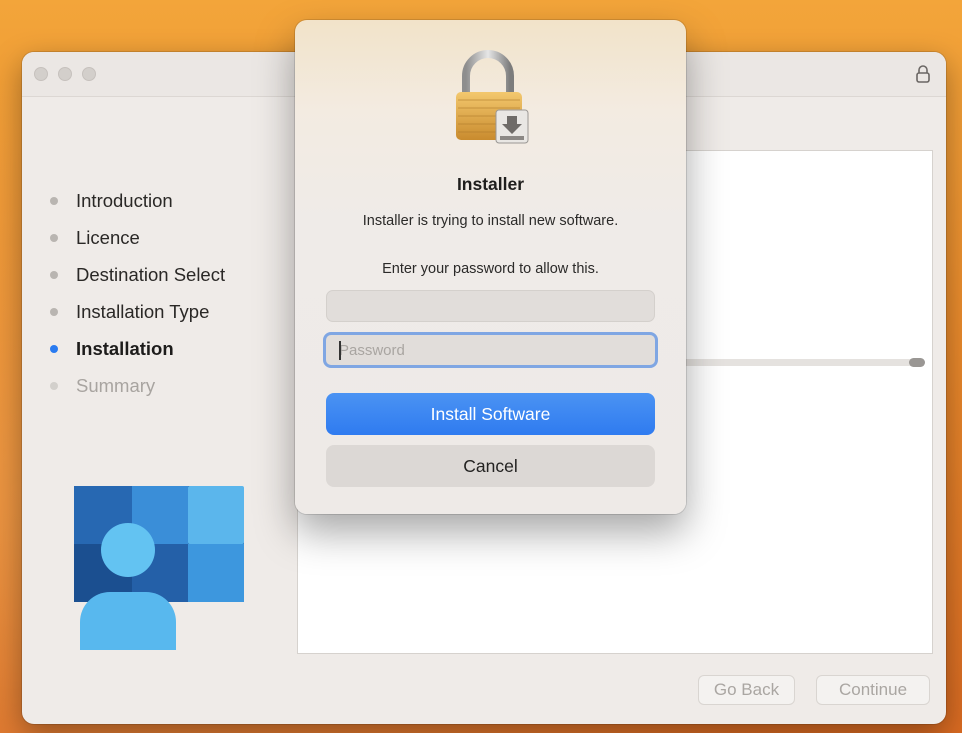  What do you see at coordinates (490, 184) in the screenshot?
I see `dialog-title: Installer` at bounding box center [490, 184].